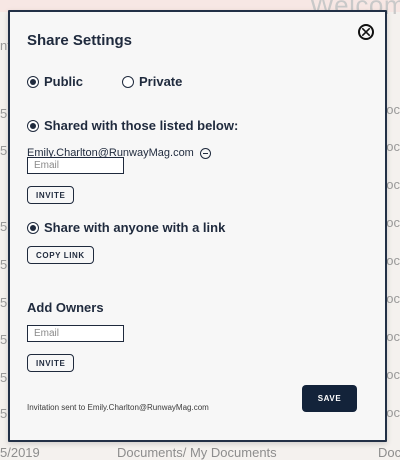 The image size is (400, 460). What do you see at coordinates (51, 195) in the screenshot?
I see `invite-button: INVITE` at bounding box center [51, 195].